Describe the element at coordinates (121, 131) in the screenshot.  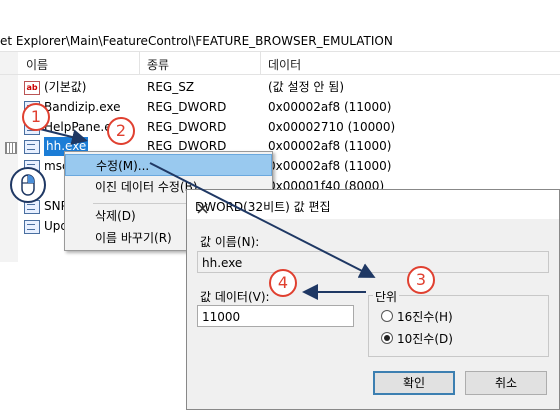
I see `callout-2: 2` at that location.